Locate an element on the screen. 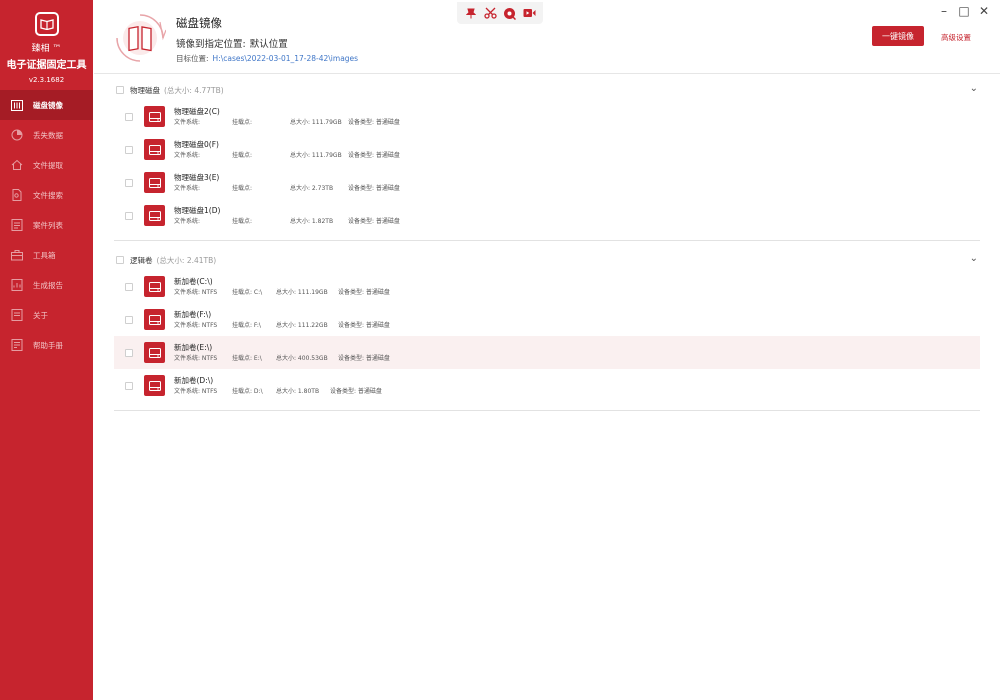 Image resolution: width=1000 pixels, height=700 pixels. list-item: 物理磁盘1(D) 文件系统: 挂载点: 总大小: 1.82TB 设备类型: 普通磁盘 is located at coordinates (547, 215).